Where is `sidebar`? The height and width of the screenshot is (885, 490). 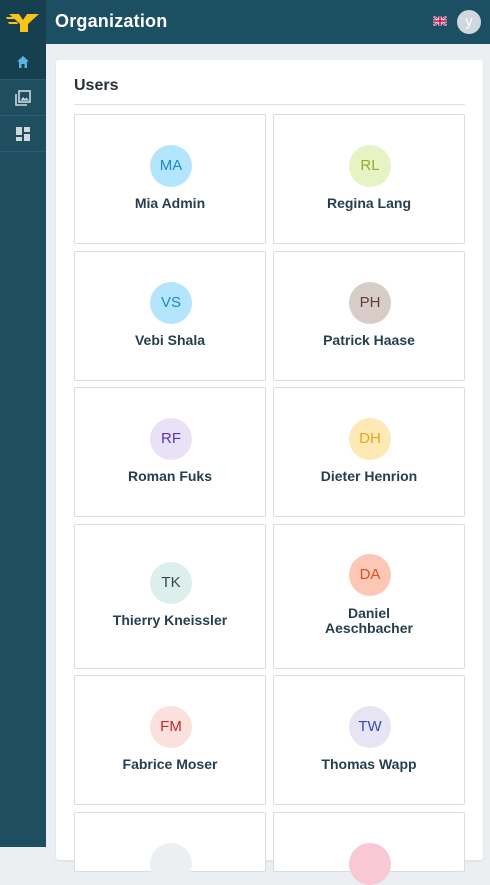 sidebar is located at coordinates (23, 445).